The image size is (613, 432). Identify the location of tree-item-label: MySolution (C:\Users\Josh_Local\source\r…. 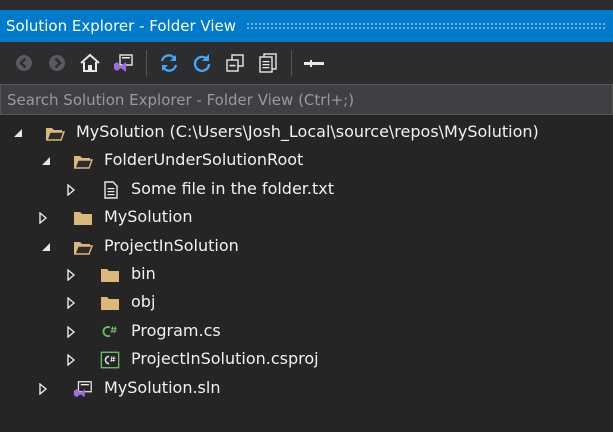
(307, 131).